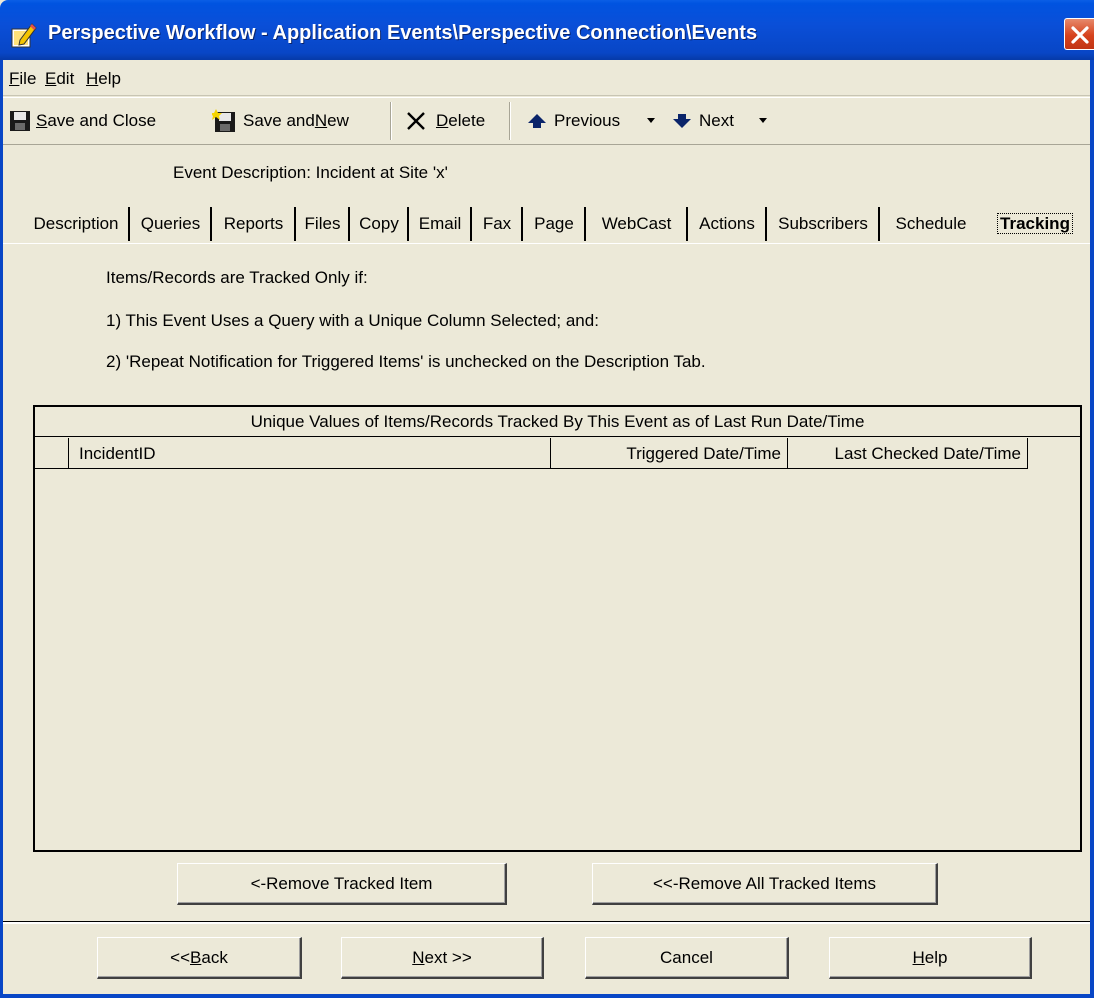 Image resolution: width=1094 pixels, height=998 pixels. I want to click on help-button: Help, so click(930, 958).